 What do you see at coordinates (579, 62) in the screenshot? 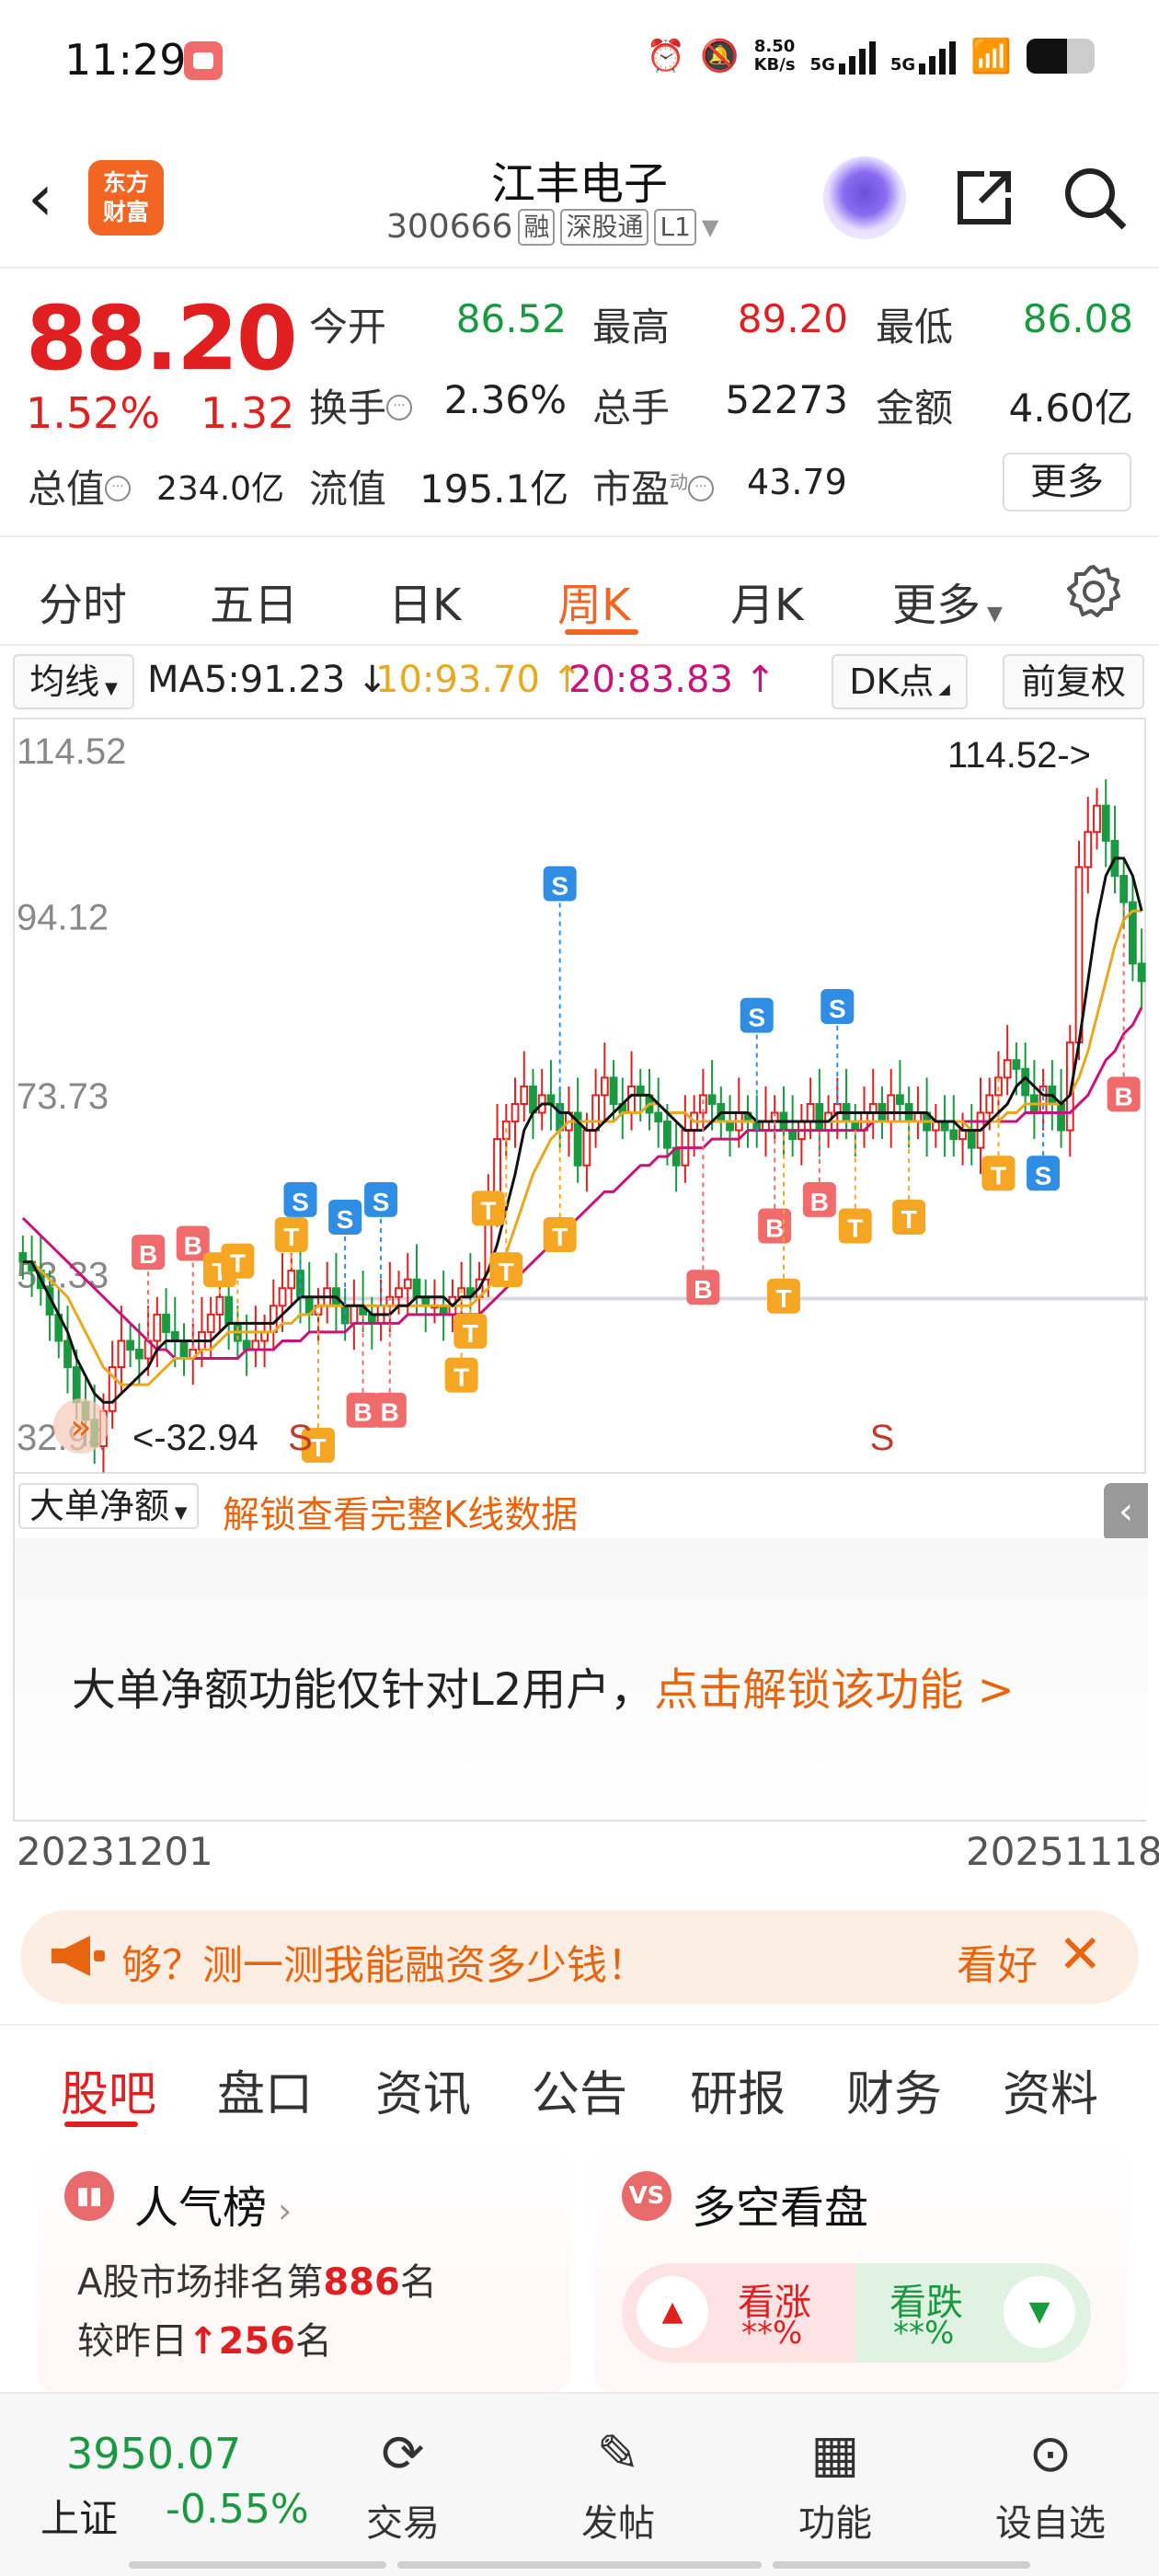
I see `status-bar: 11:29 ⏰ 🔕 8.50 KB/s 5G 5G 📶` at bounding box center [579, 62].